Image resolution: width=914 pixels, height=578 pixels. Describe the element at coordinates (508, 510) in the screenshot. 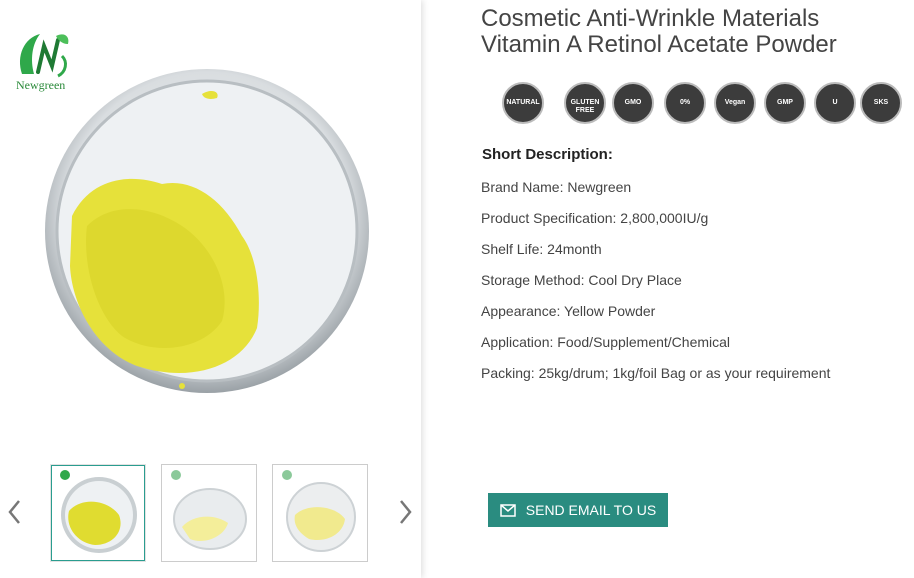

I see `envelope-icon` at that location.